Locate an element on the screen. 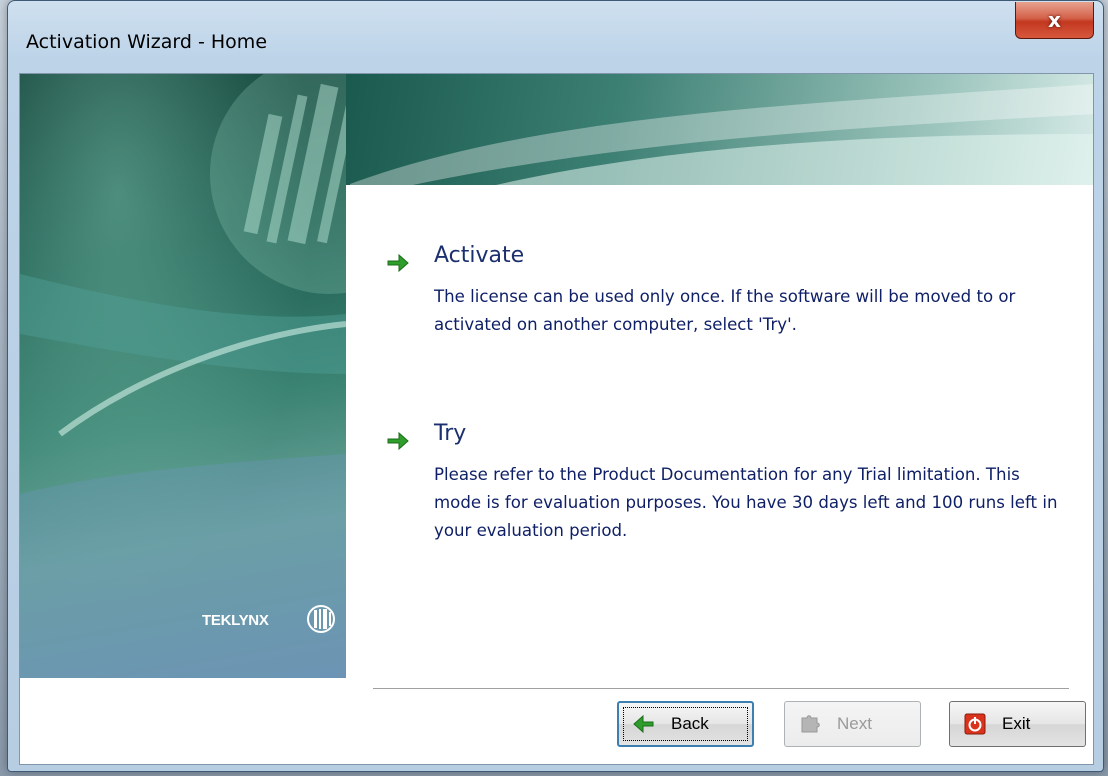 This screenshot has width=1108, height=776. puzzle-icon is located at coordinates (810, 724).